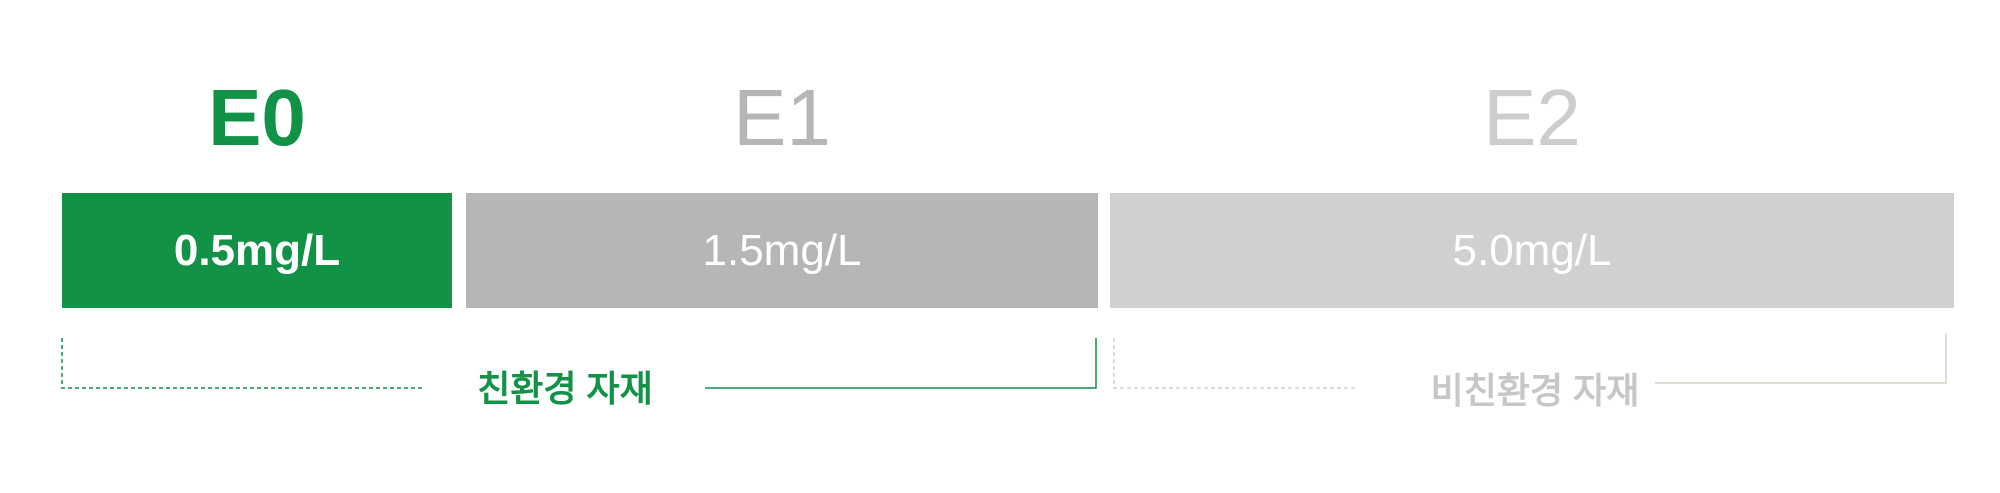  What do you see at coordinates (565, 388) in the screenshot?
I see `eco-material-label: 친환경 자재` at bounding box center [565, 388].